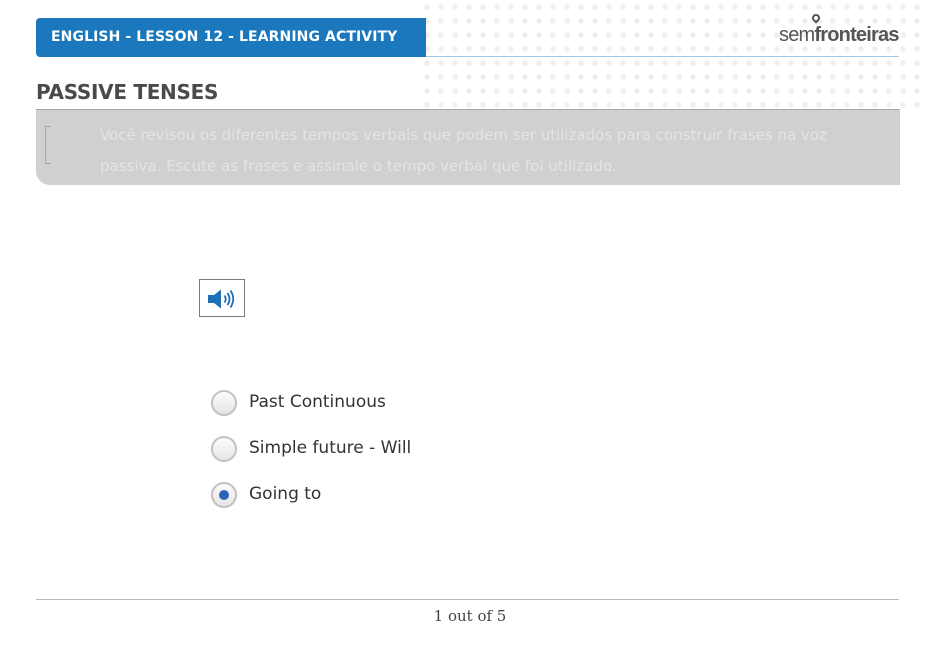 The image size is (940, 656). I want to click on option-going-to: Going to, so click(341, 495).